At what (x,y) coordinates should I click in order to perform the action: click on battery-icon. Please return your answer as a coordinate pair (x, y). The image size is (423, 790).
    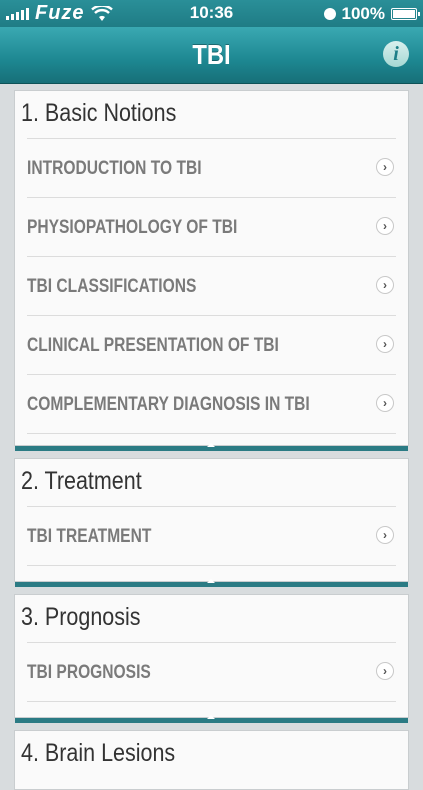
    Looking at the image, I should click on (405, 14).